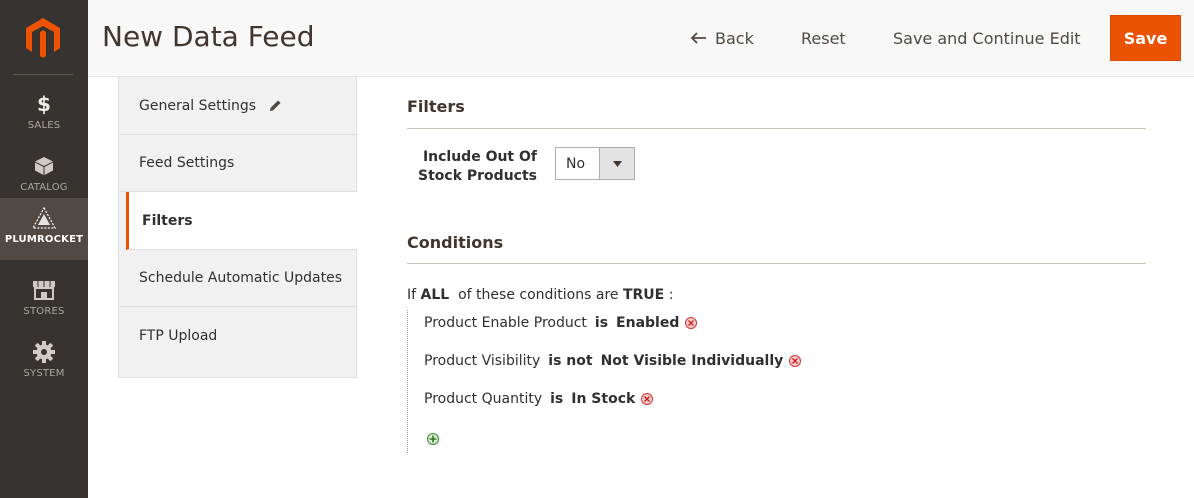 Image resolution: width=1194 pixels, height=498 pixels. I want to click on add-condition-icon, so click(433, 439).